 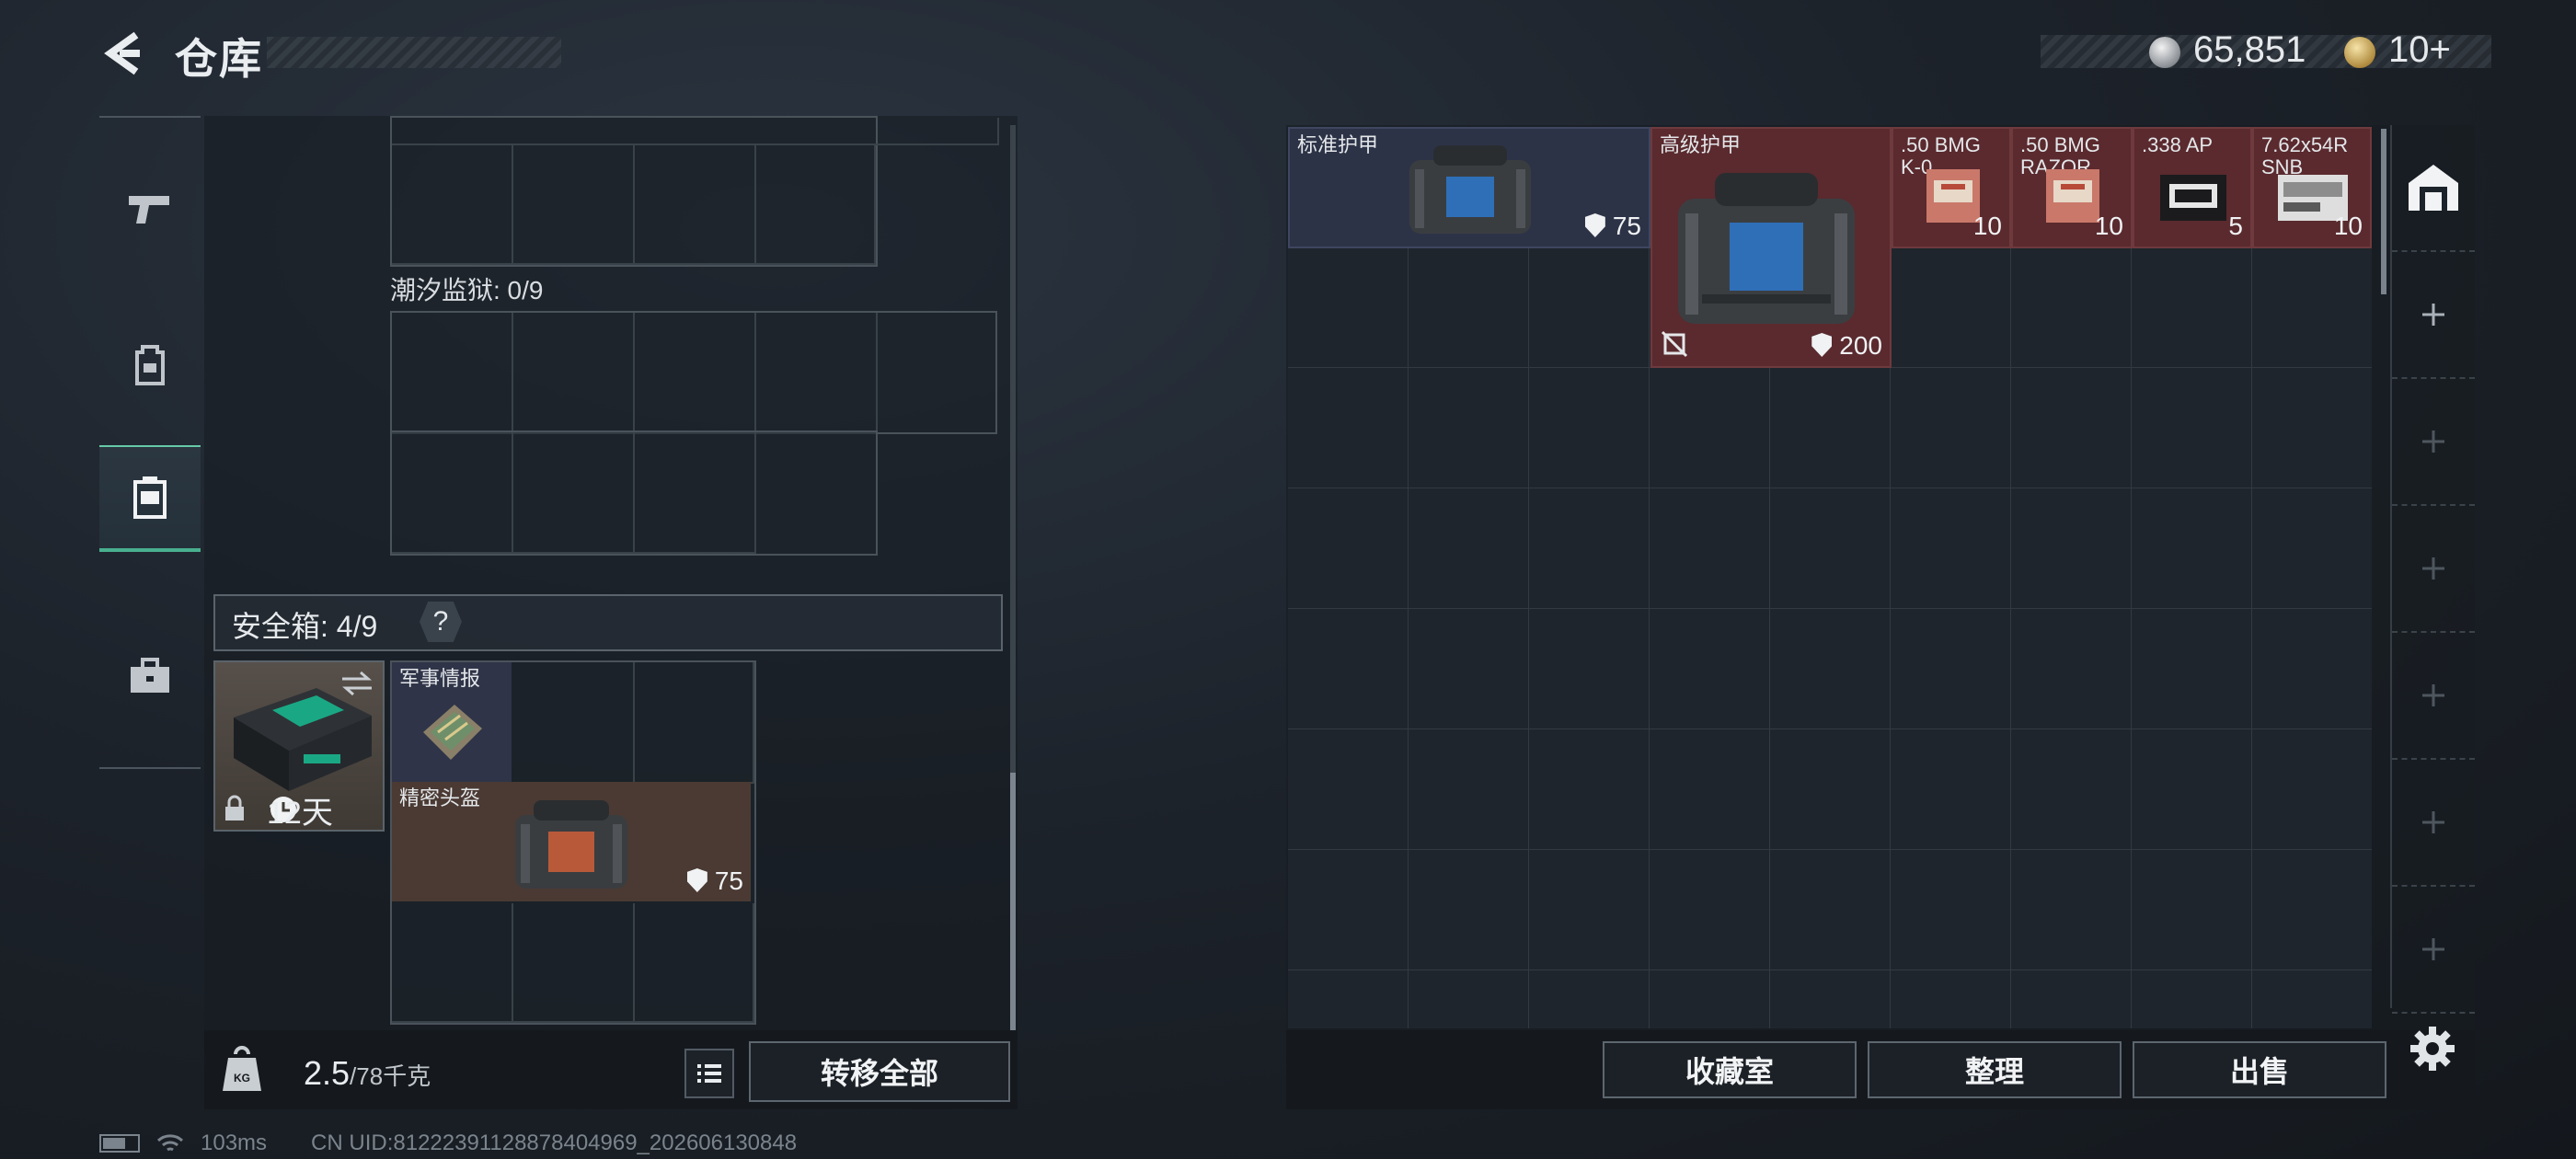 I want to click on lock-icon, so click(x=234, y=807).